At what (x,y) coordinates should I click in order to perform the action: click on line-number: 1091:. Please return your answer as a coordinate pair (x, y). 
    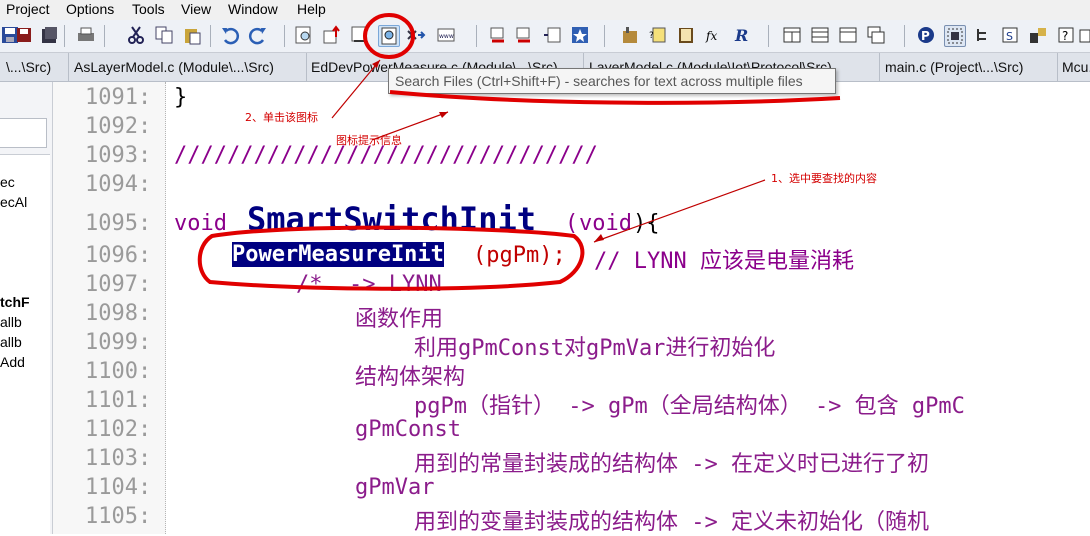
    Looking at the image, I should click on (118, 97).